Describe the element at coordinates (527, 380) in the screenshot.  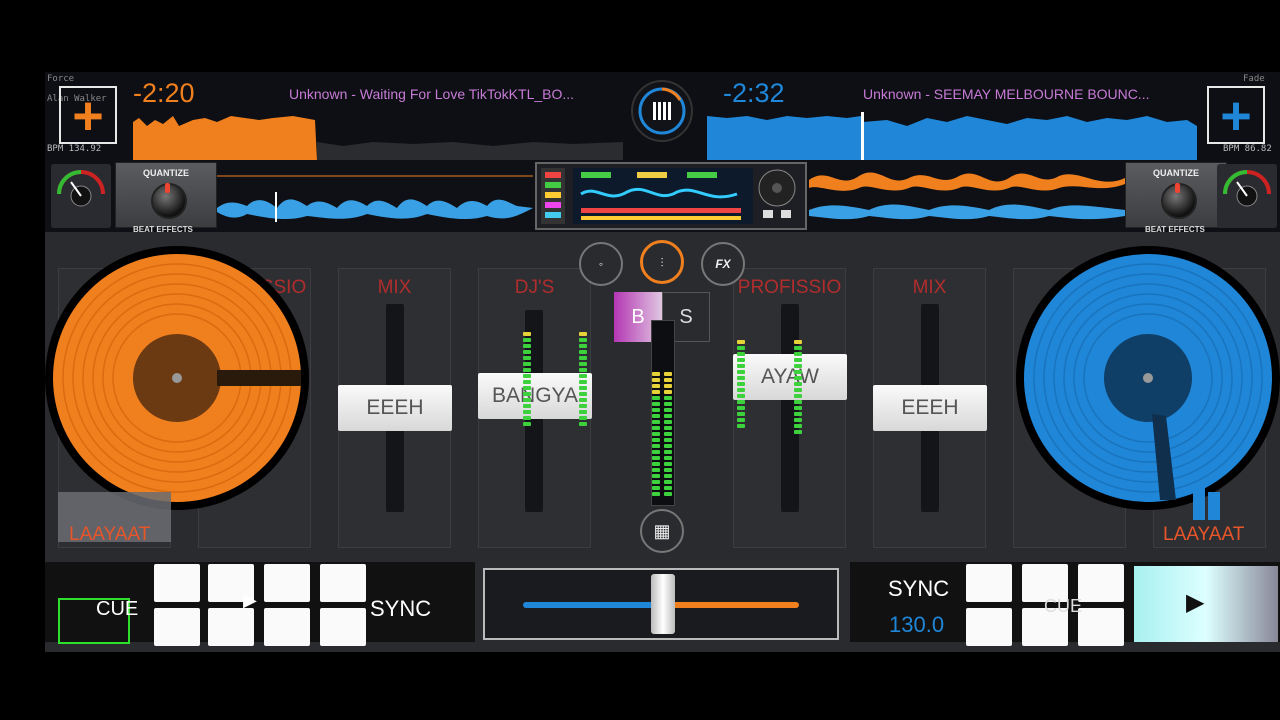
I see `deck-a-level-meter-left` at that location.